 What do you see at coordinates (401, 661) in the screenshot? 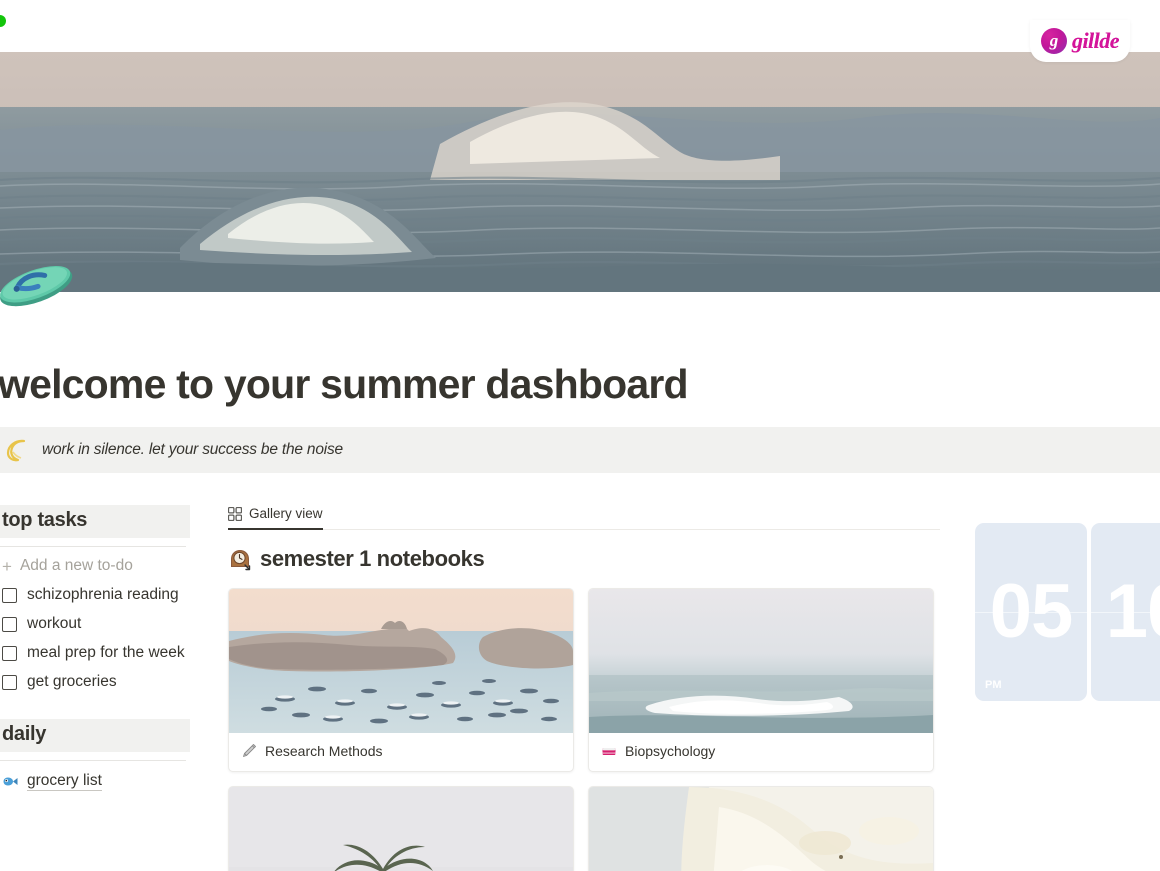
I see `card-image-rocky-bay` at bounding box center [401, 661].